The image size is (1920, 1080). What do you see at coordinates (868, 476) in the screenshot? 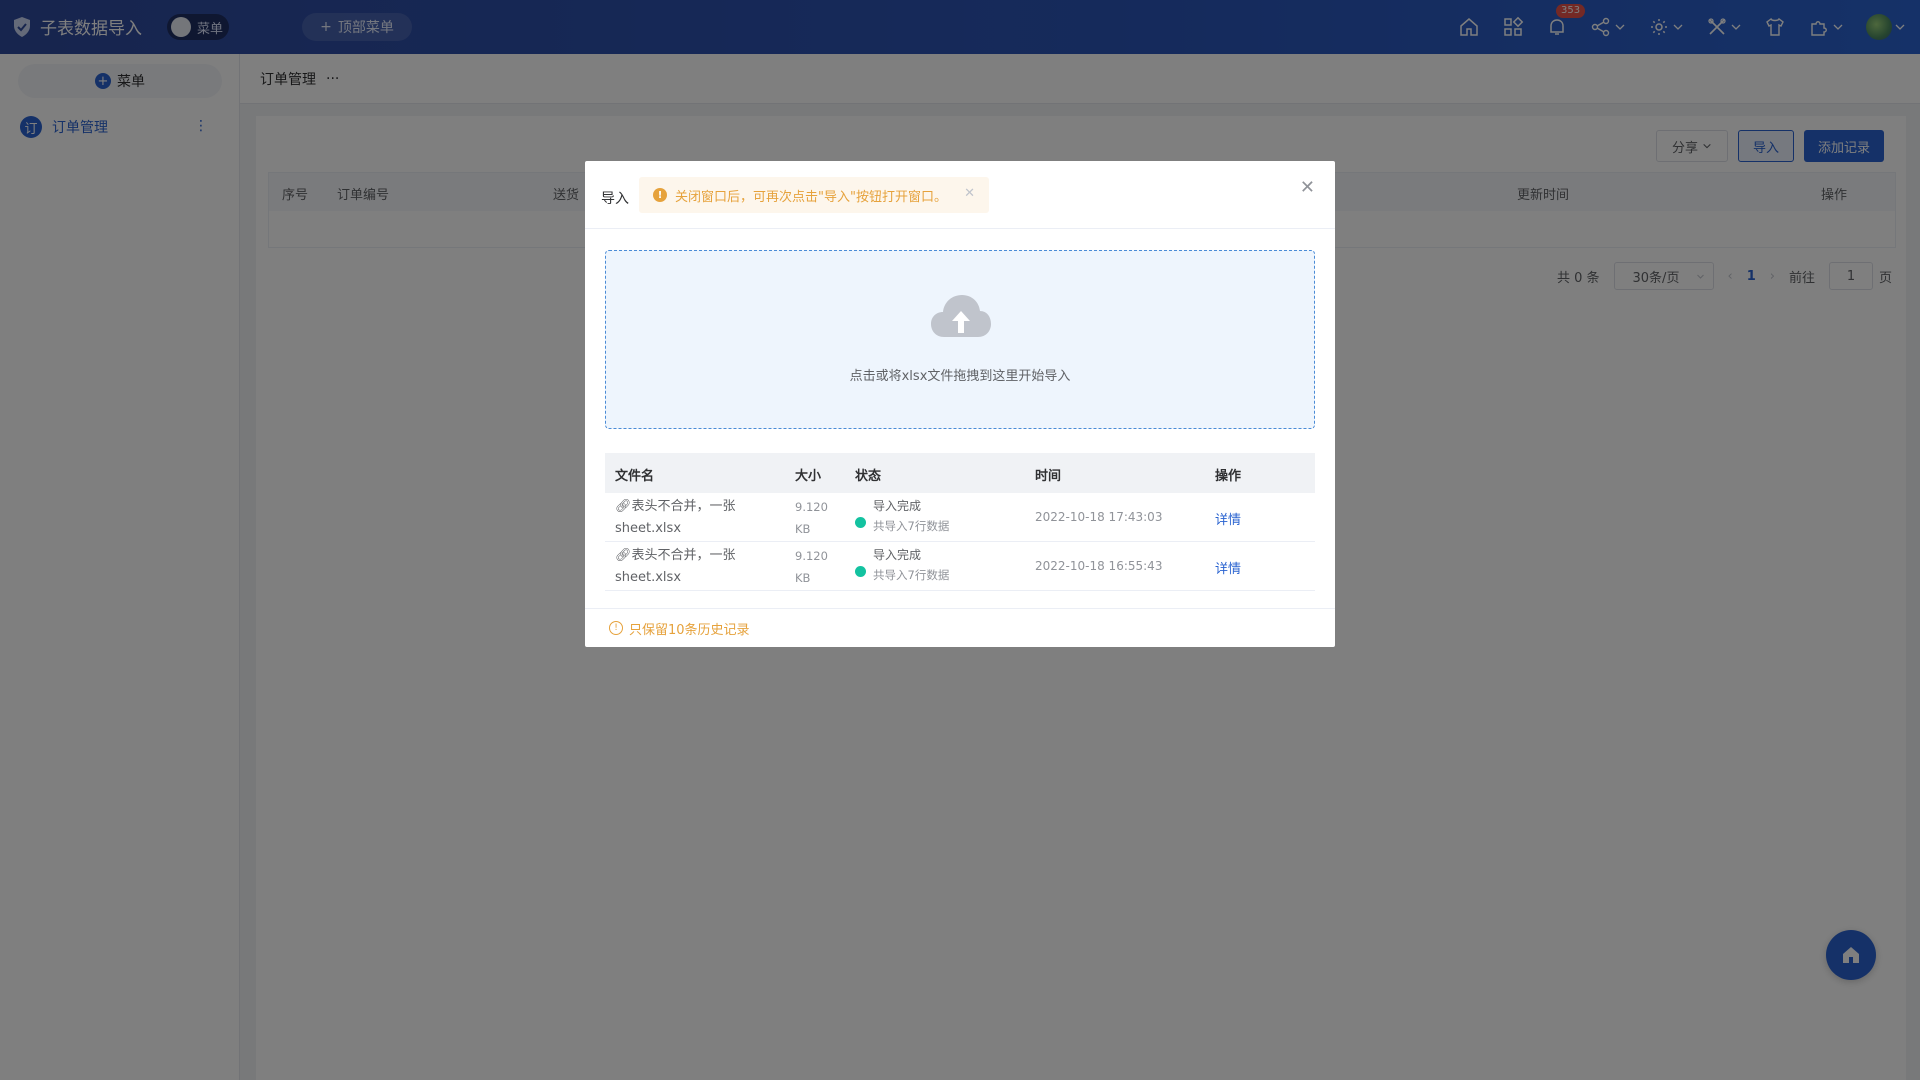
I see `column-header: 状态` at bounding box center [868, 476].